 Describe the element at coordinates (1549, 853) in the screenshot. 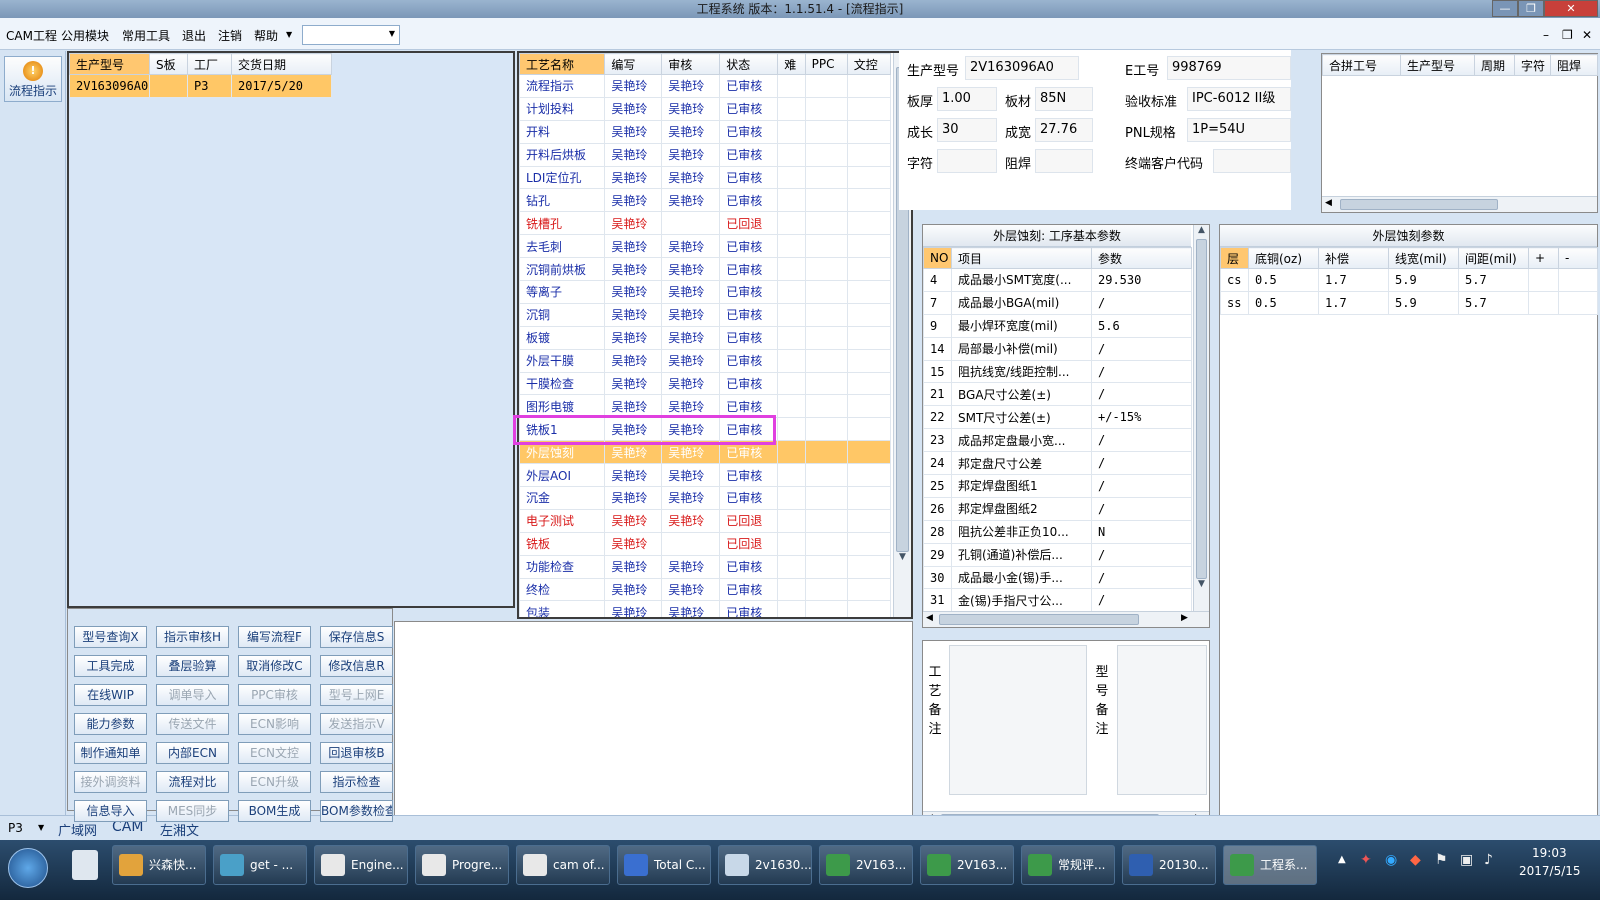

I see `clock-time: 19:03` at that location.